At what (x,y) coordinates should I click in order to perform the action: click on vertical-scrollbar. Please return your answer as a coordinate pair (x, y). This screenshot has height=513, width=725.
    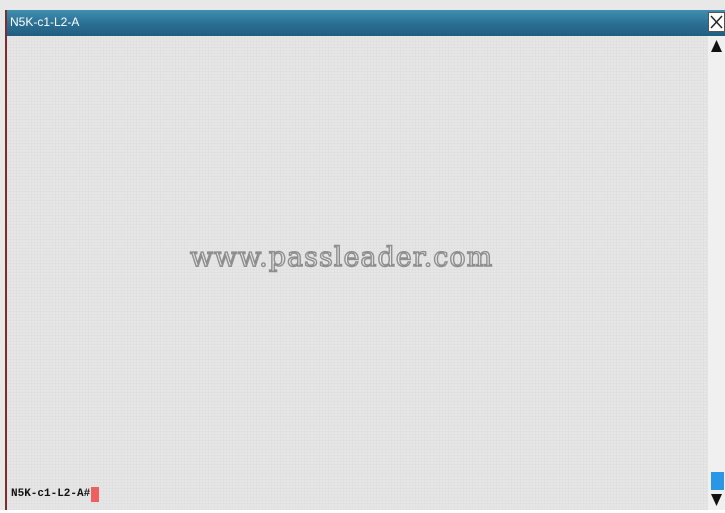
    Looking at the image, I should click on (716, 273).